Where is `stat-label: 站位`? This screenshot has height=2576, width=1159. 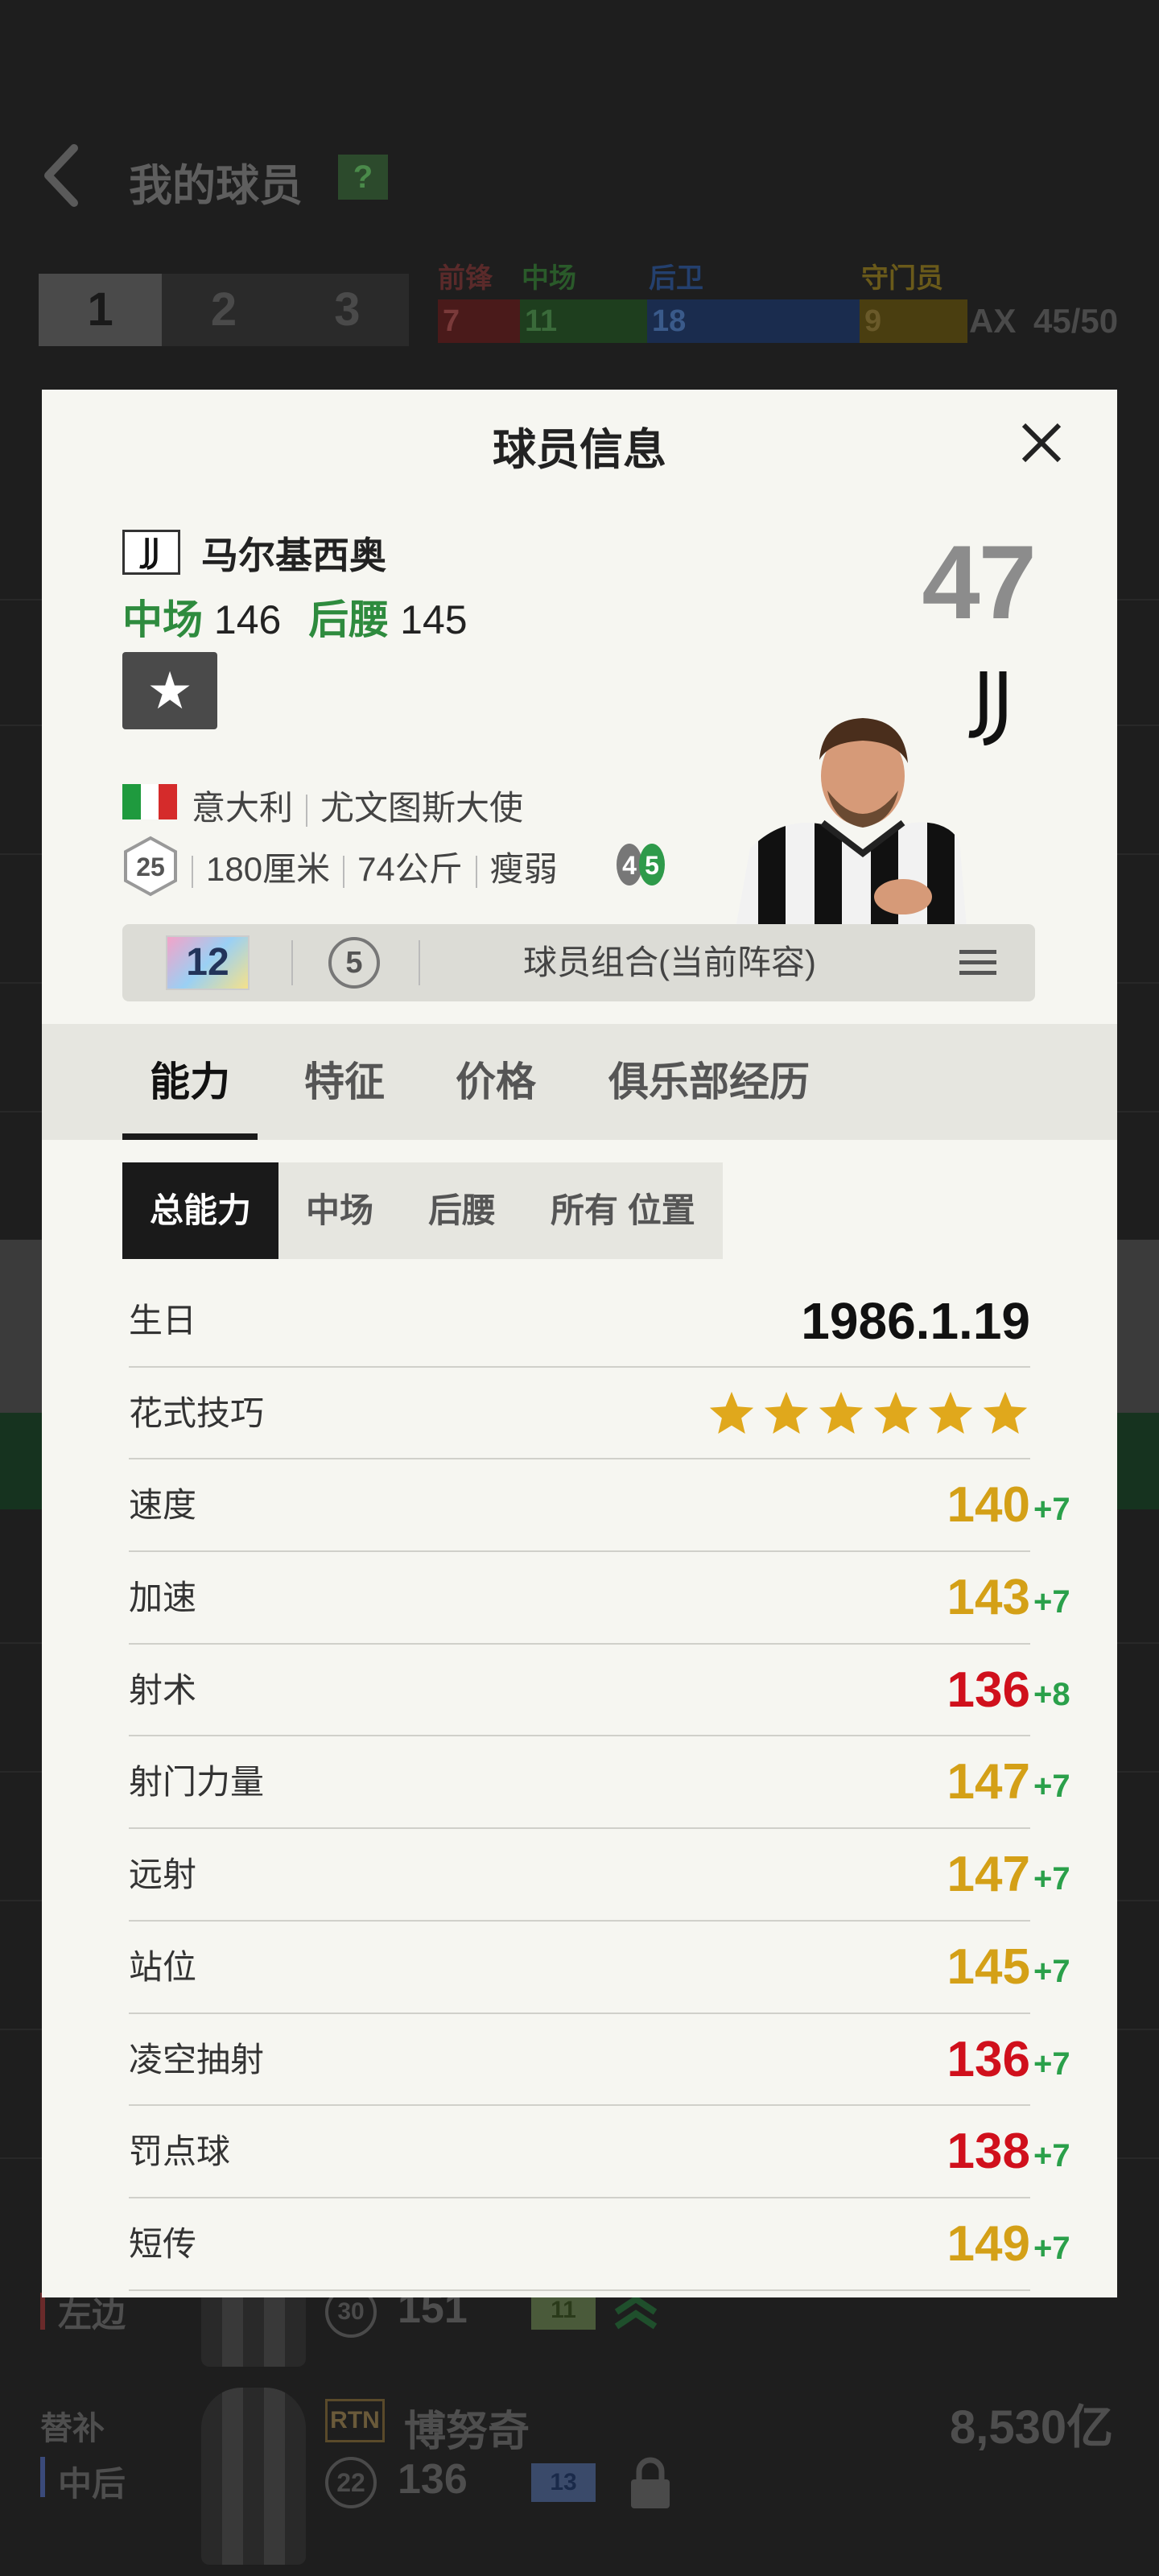 stat-label: 站位 is located at coordinates (163, 1966).